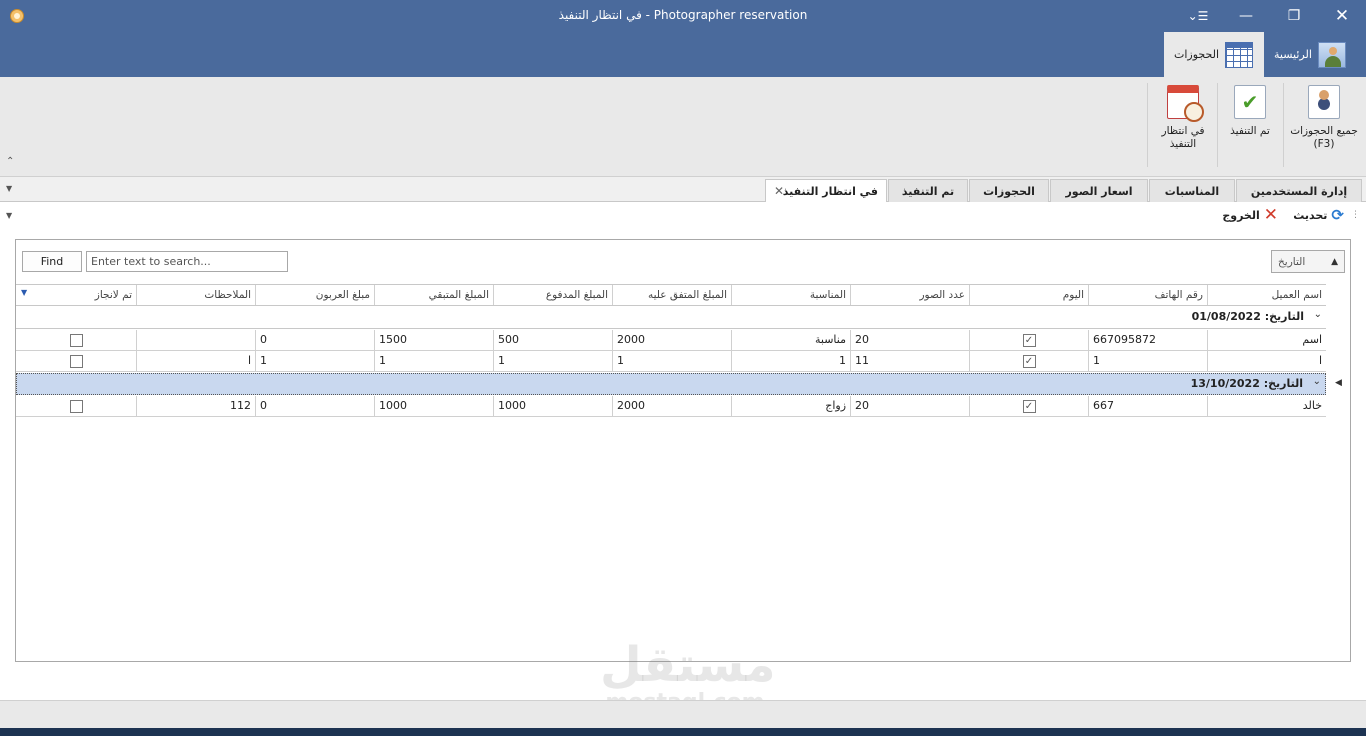  I want to click on column-header-occasion: المناسبة, so click(790, 295).